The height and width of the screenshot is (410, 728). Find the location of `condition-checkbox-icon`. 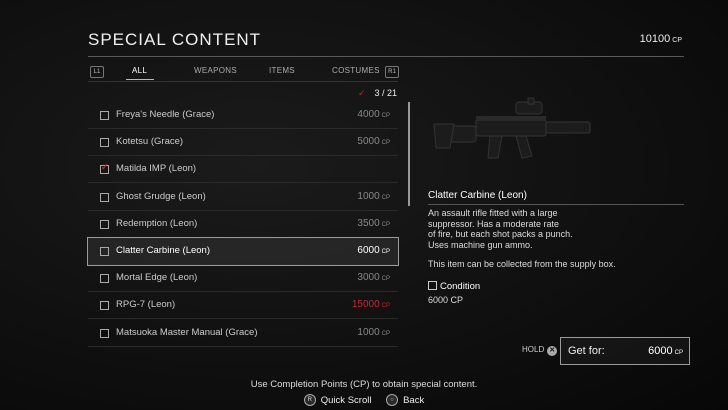

condition-checkbox-icon is located at coordinates (432, 285).